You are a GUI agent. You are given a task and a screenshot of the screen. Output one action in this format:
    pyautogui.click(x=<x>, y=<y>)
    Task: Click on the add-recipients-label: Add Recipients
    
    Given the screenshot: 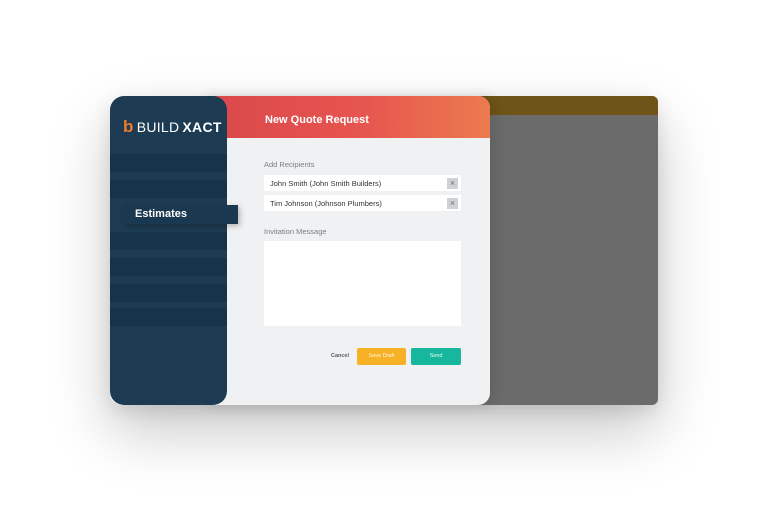 What is the action you would take?
    pyautogui.click(x=289, y=164)
    